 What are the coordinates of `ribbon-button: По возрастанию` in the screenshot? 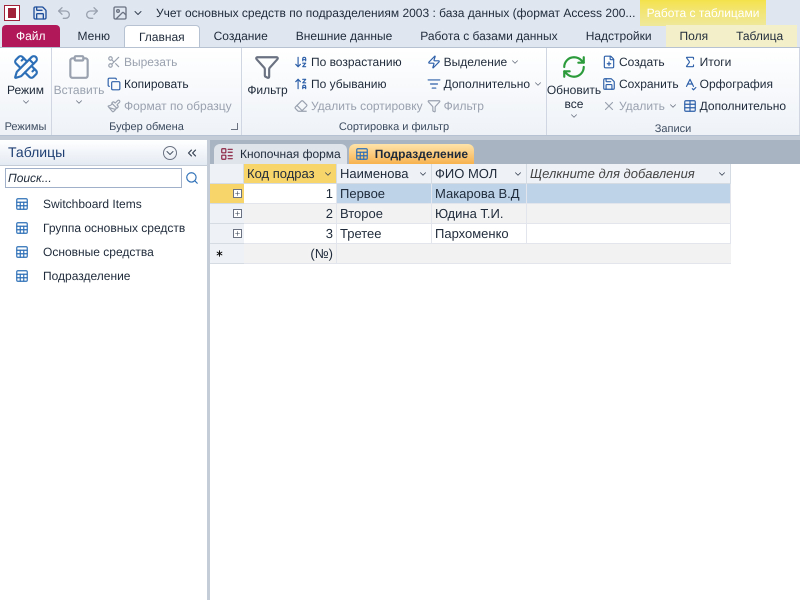 It's located at (358, 61).